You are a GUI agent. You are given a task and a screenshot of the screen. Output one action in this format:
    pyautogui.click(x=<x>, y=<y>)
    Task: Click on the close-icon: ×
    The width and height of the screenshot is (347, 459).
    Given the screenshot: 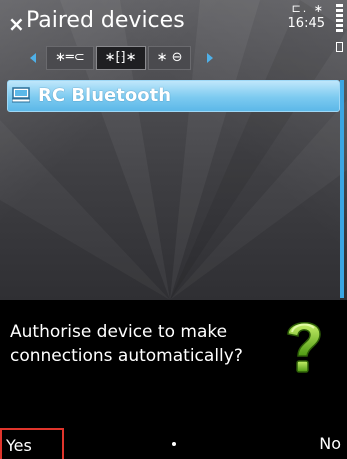 What is the action you would take?
    pyautogui.click(x=16, y=24)
    